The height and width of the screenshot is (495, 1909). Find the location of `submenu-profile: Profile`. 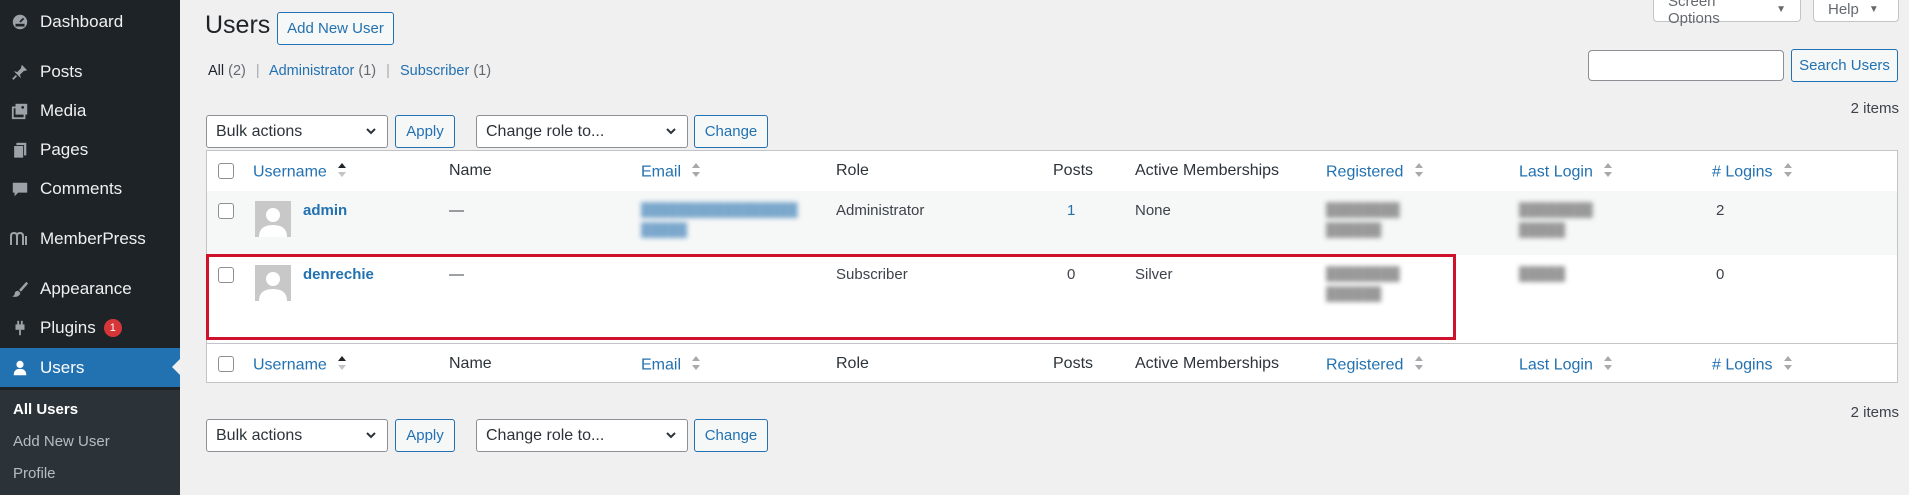

submenu-profile: Profile is located at coordinates (34, 473).